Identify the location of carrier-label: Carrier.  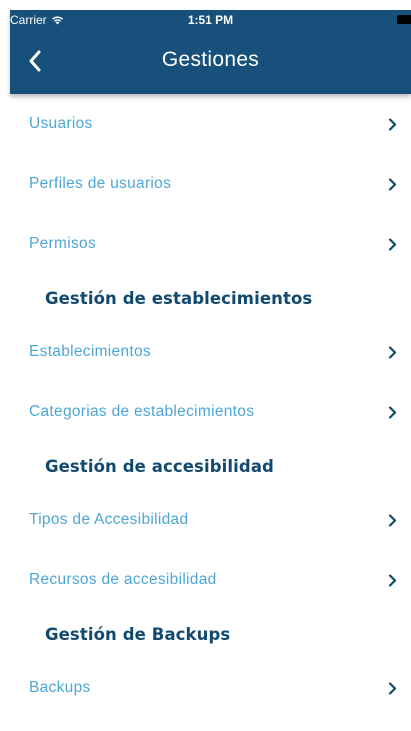
(28, 20).